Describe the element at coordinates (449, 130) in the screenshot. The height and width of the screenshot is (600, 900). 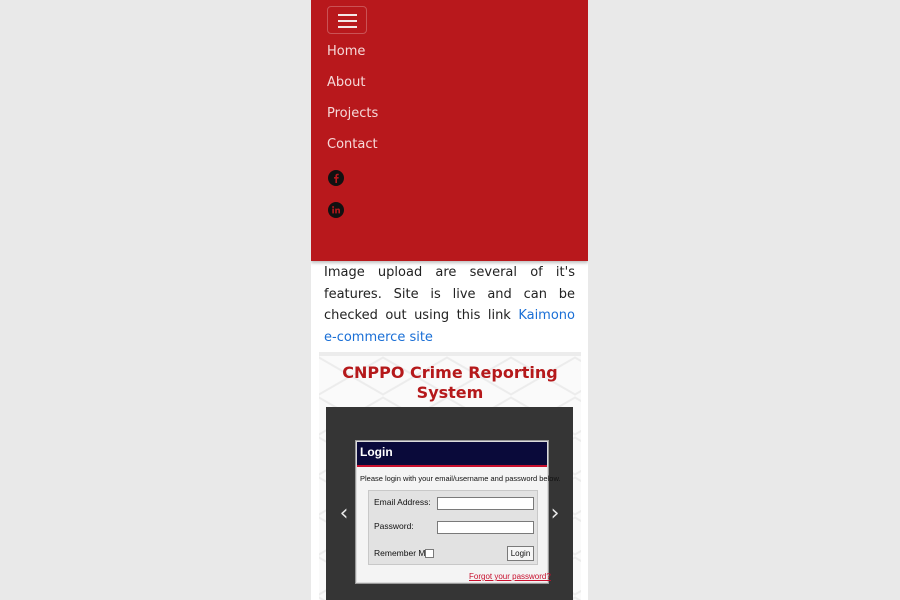
I see `navbar: Home About Projects Contact` at that location.